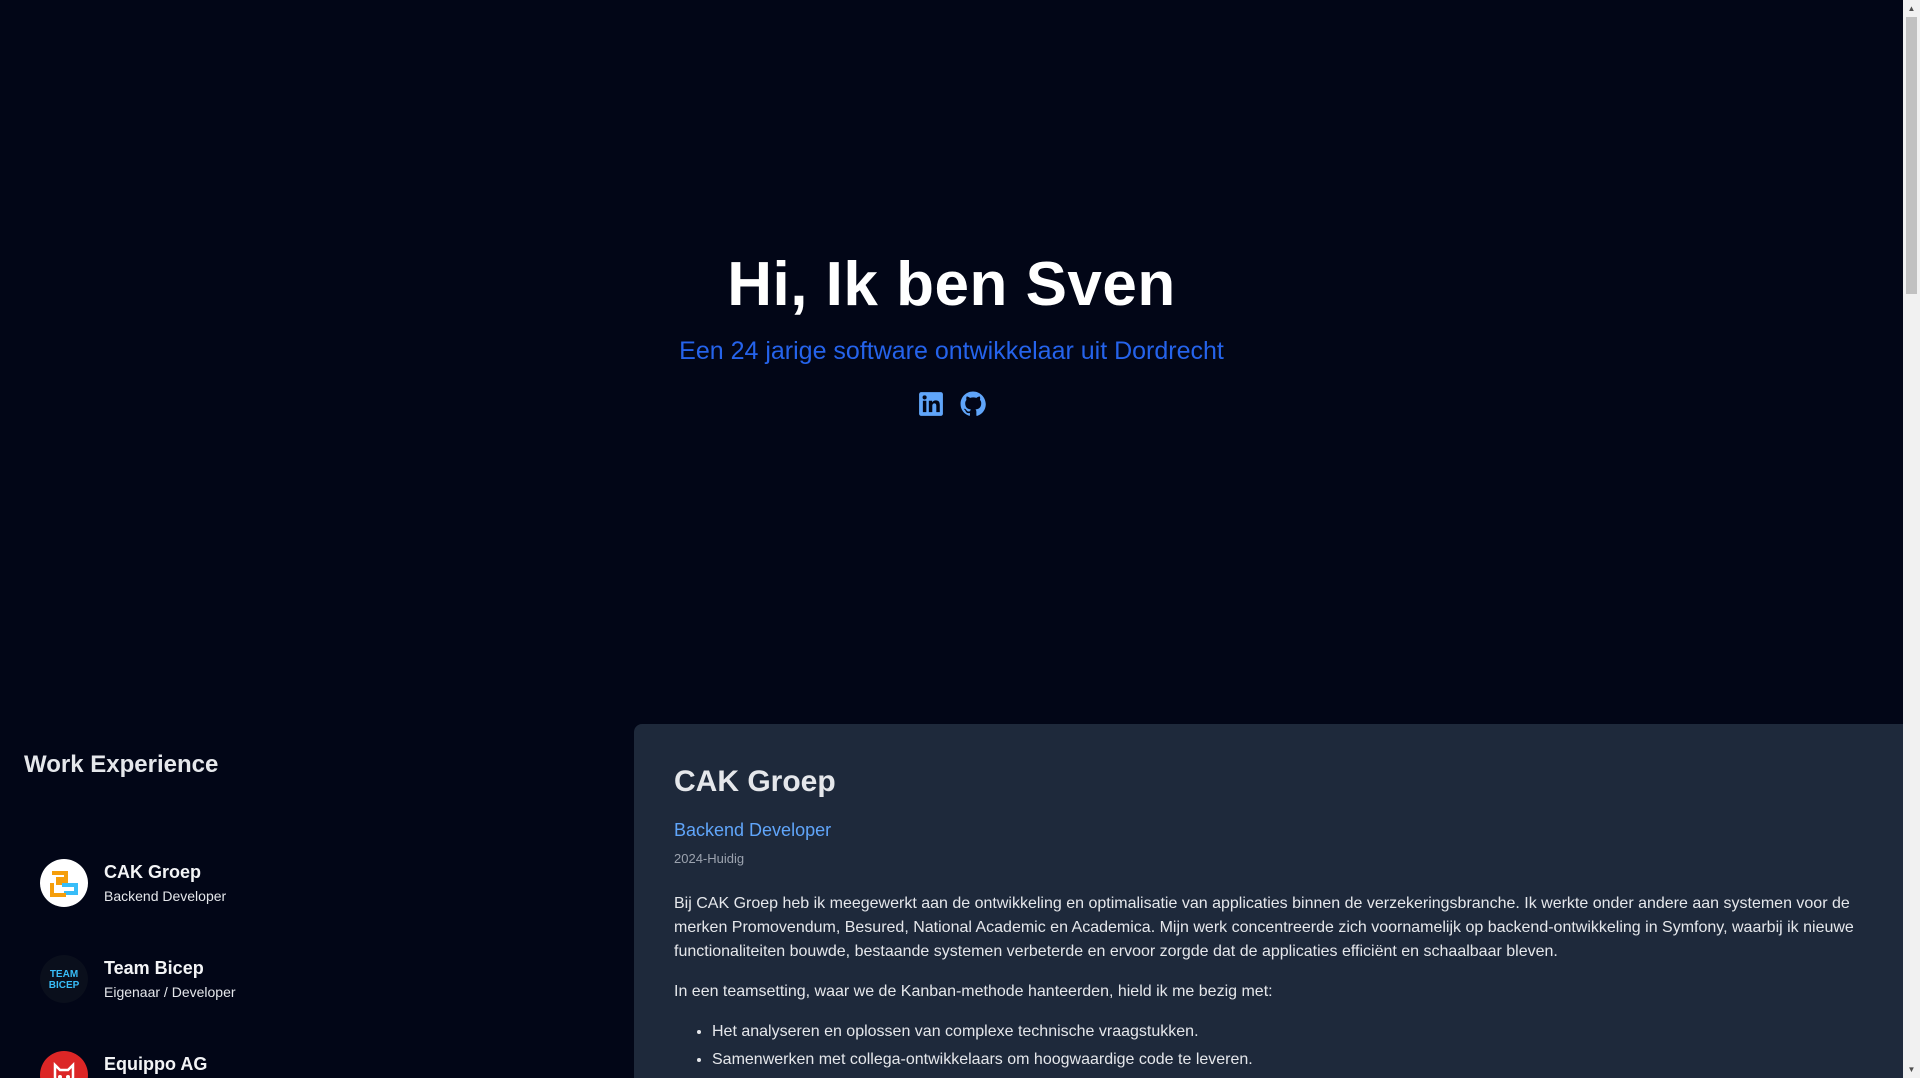 The width and height of the screenshot is (1920, 1078). Describe the element at coordinates (64, 974) in the screenshot. I see `svg-text: TEAM` at that location.